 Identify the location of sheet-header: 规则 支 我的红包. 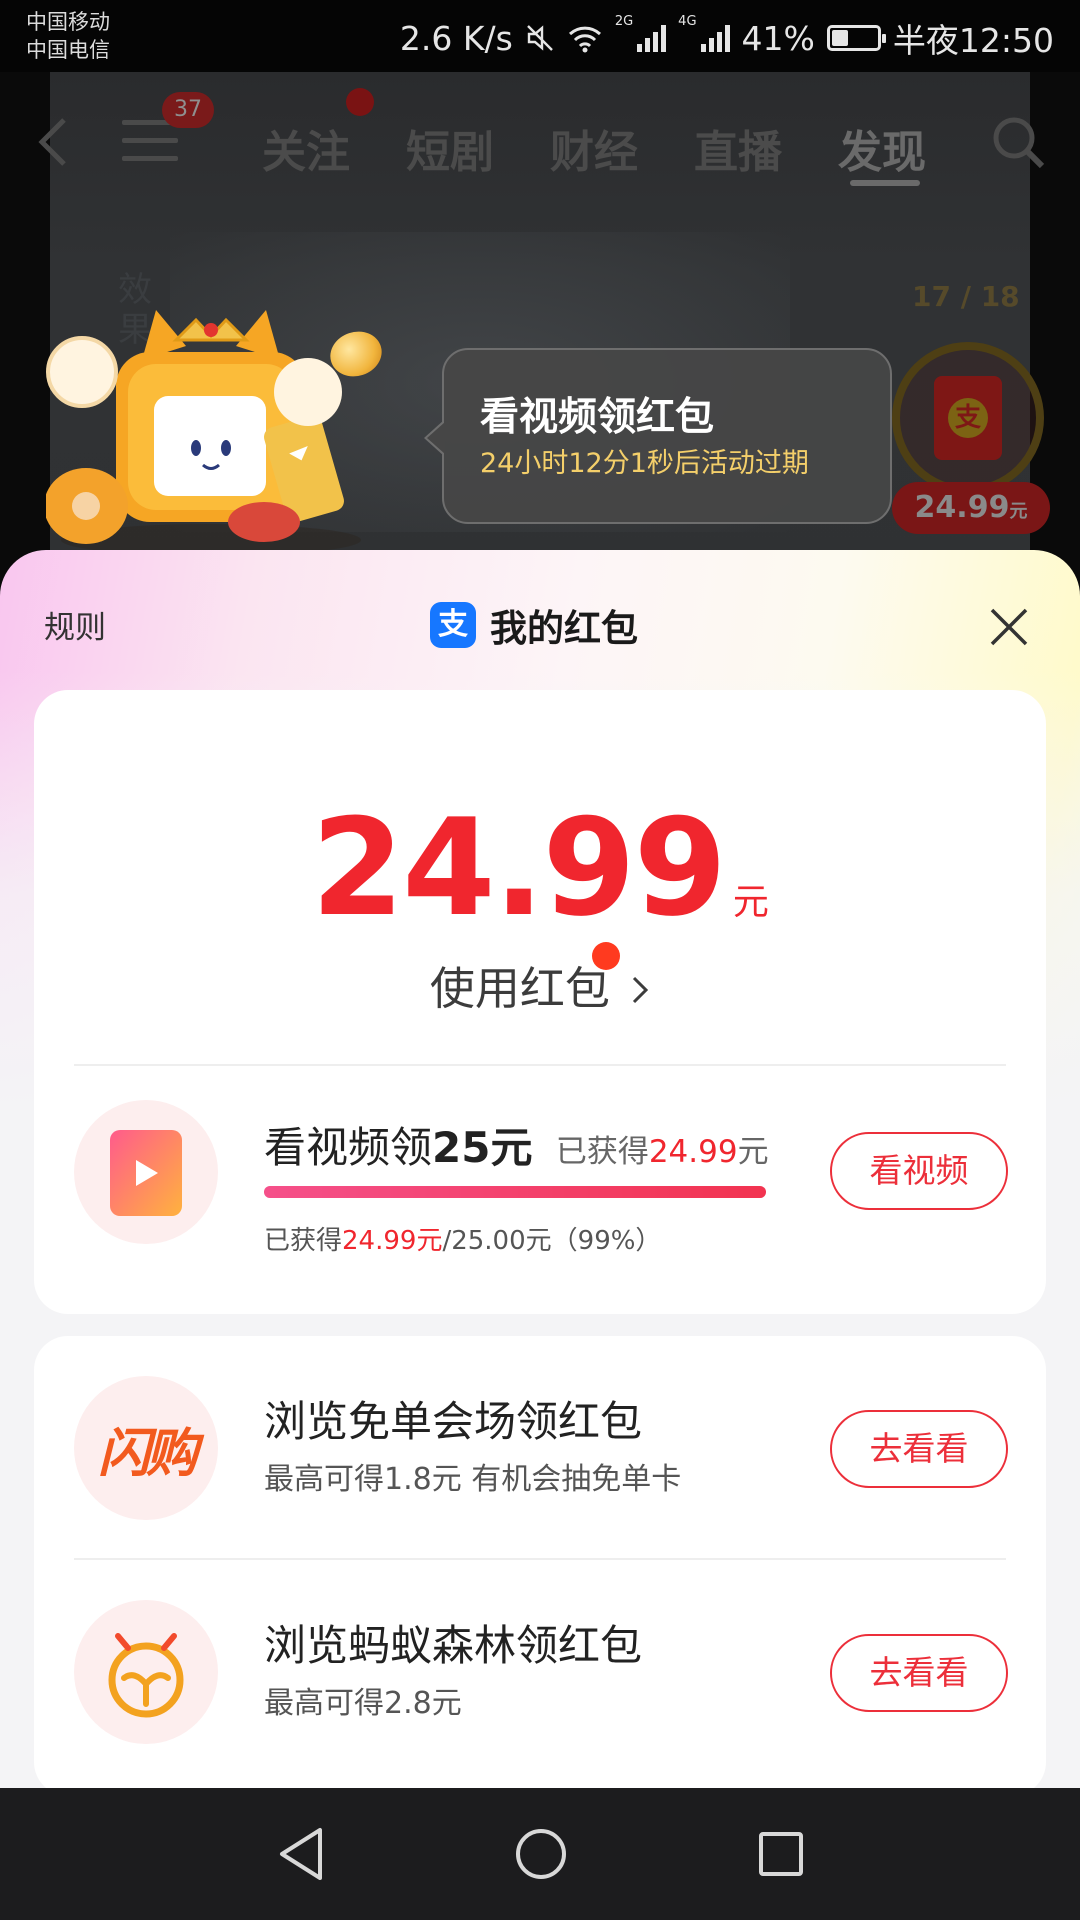
(540, 623).